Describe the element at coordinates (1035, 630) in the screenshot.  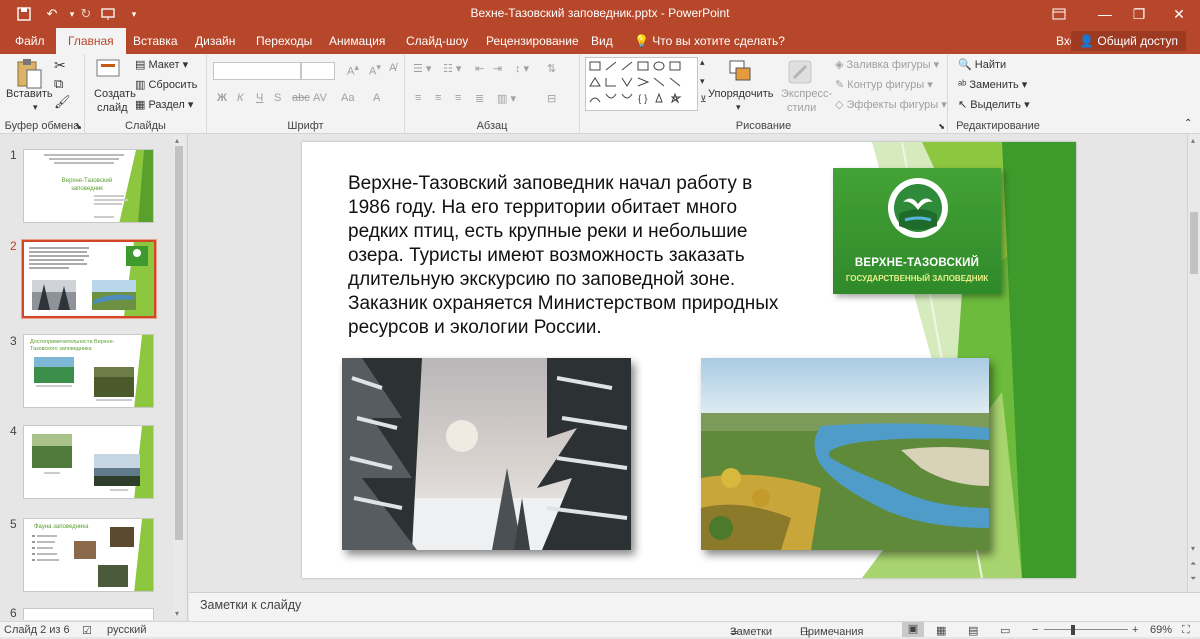
I see `zoom-out-icon: −` at that location.